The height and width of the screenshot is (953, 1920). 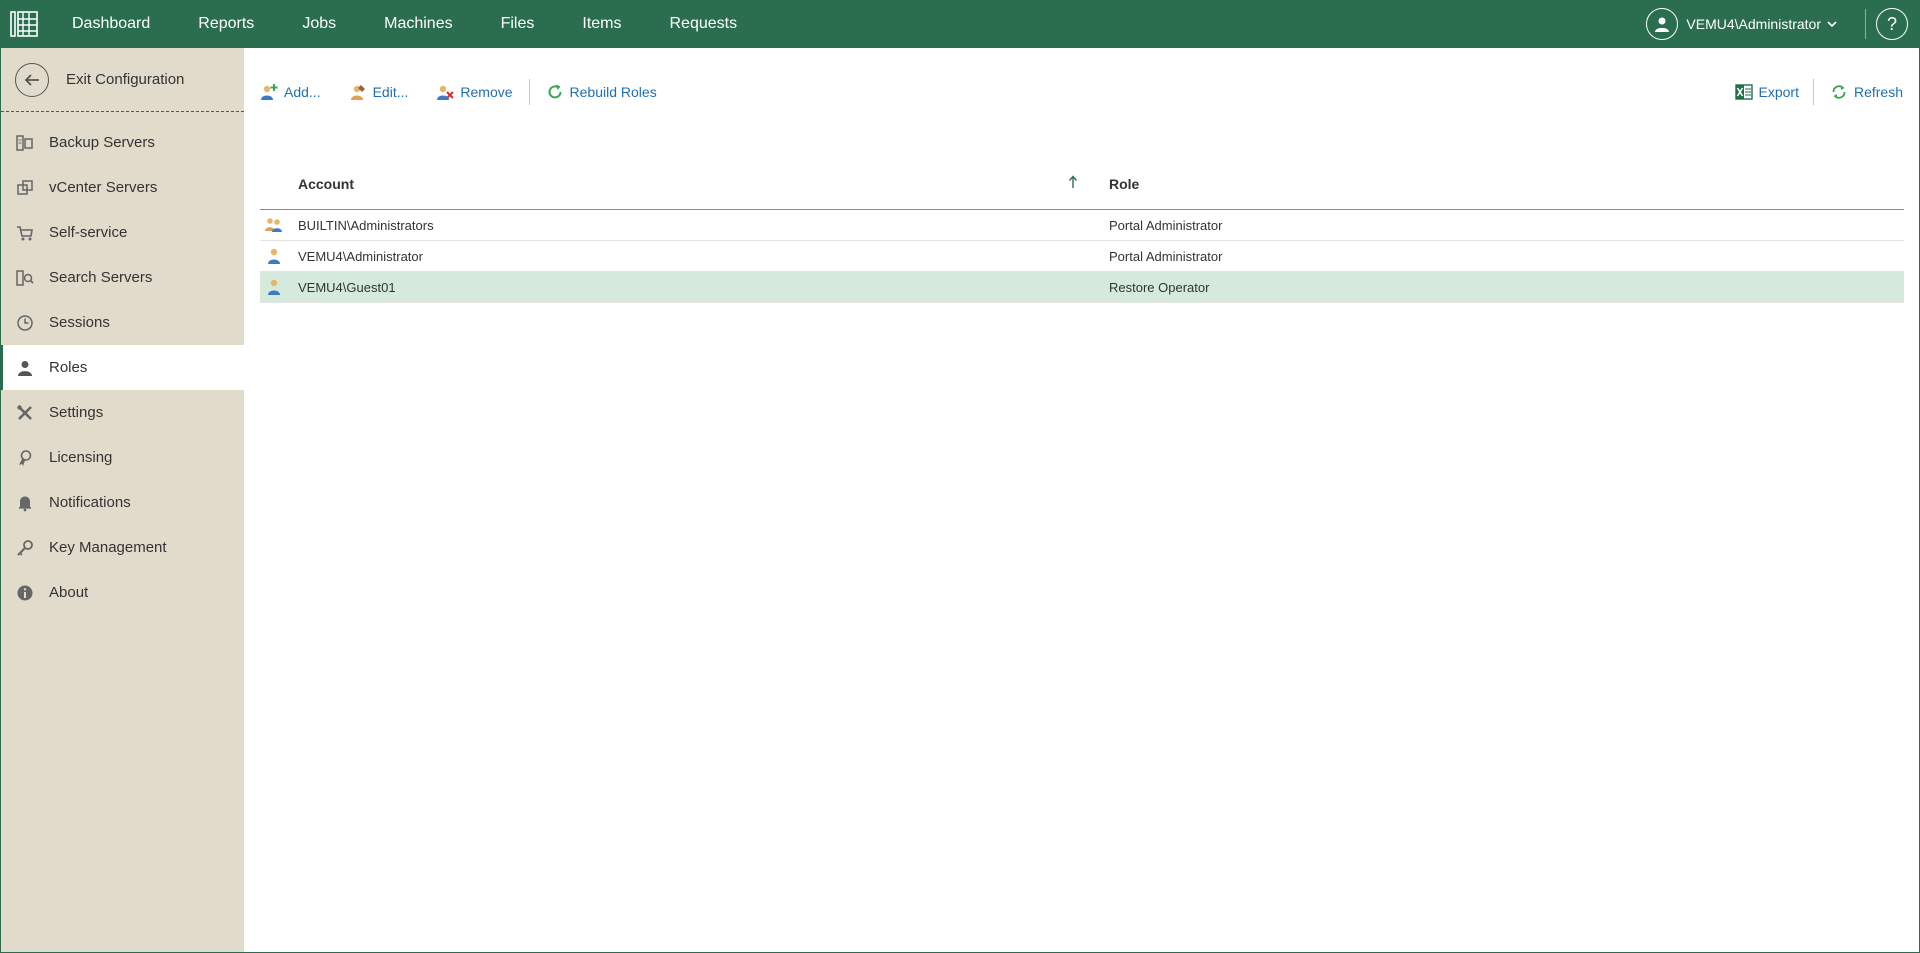 I want to click on sidebar-item-notifications: Notifications, so click(x=122, y=502).